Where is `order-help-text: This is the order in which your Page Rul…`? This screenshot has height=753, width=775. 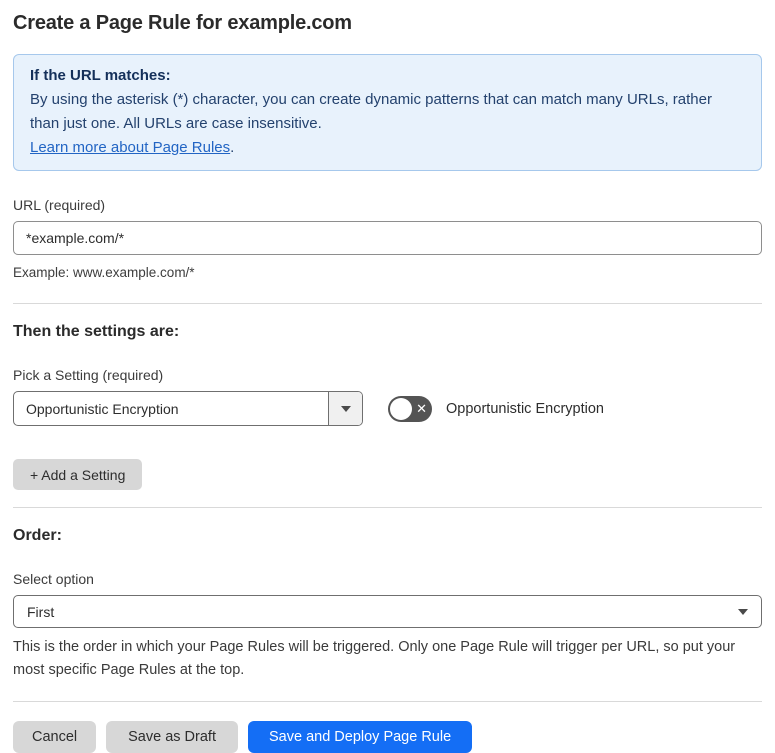
order-help-text: This is the order in which your Page Rul… is located at coordinates (374, 658).